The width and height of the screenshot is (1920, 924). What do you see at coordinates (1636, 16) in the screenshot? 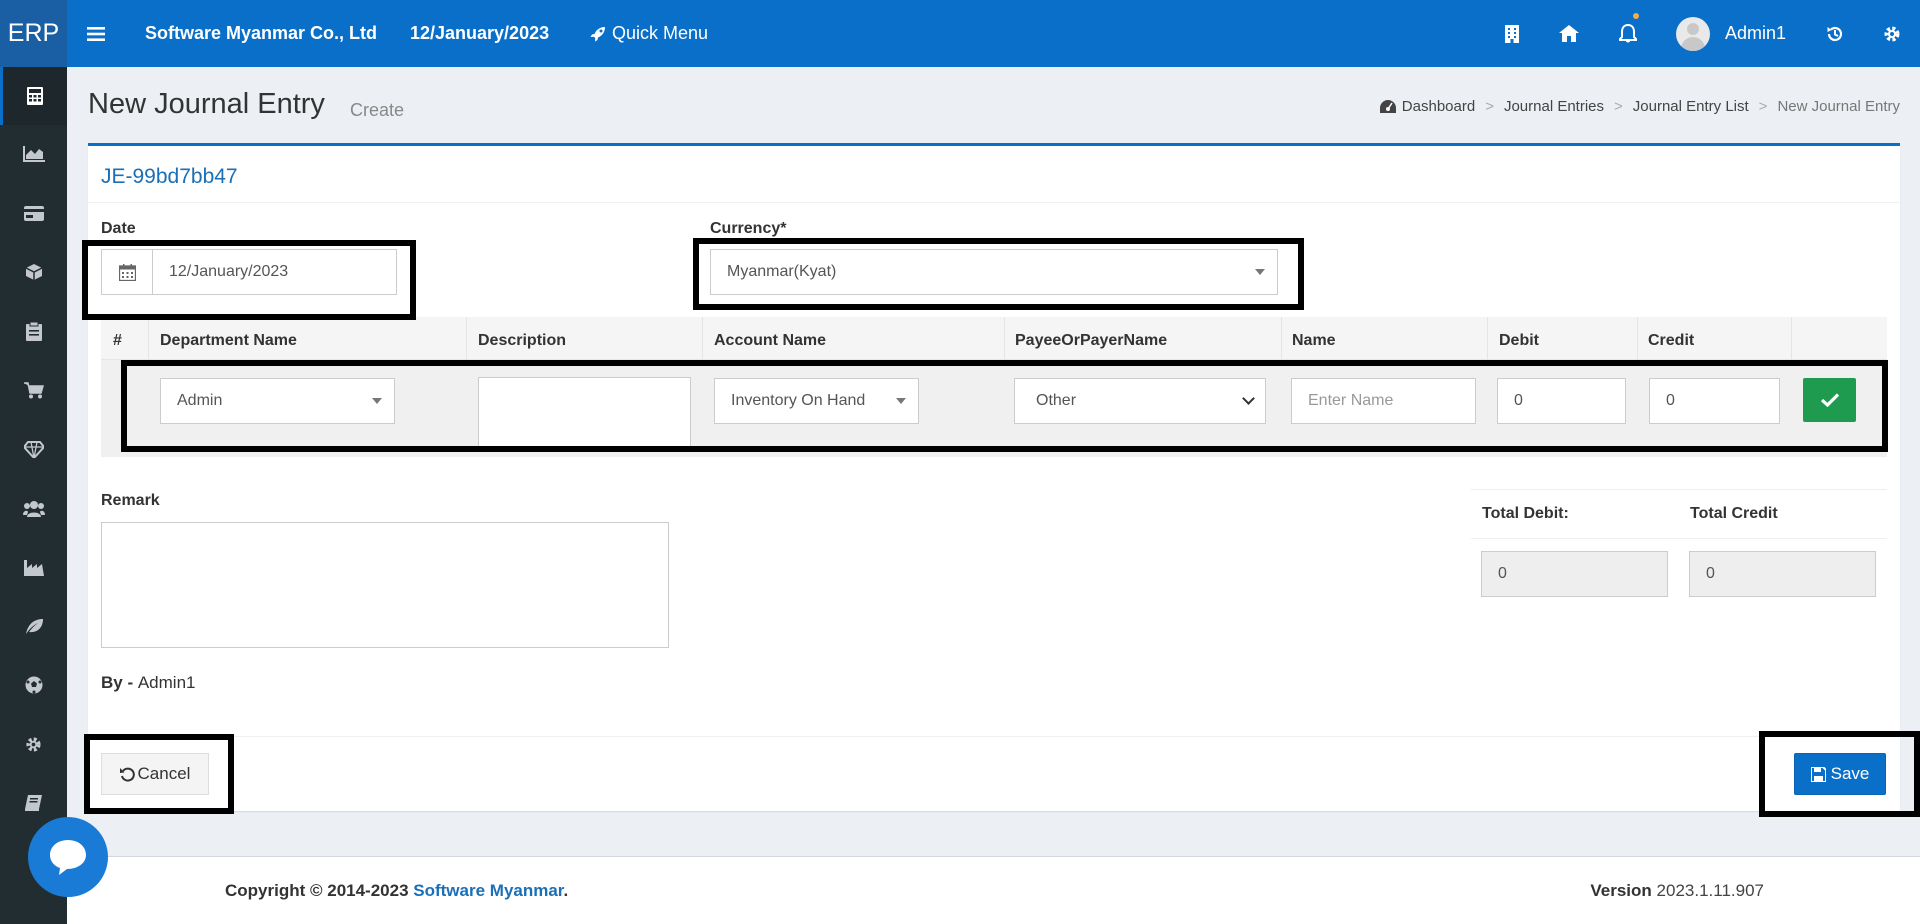
I see `notification-dot` at bounding box center [1636, 16].